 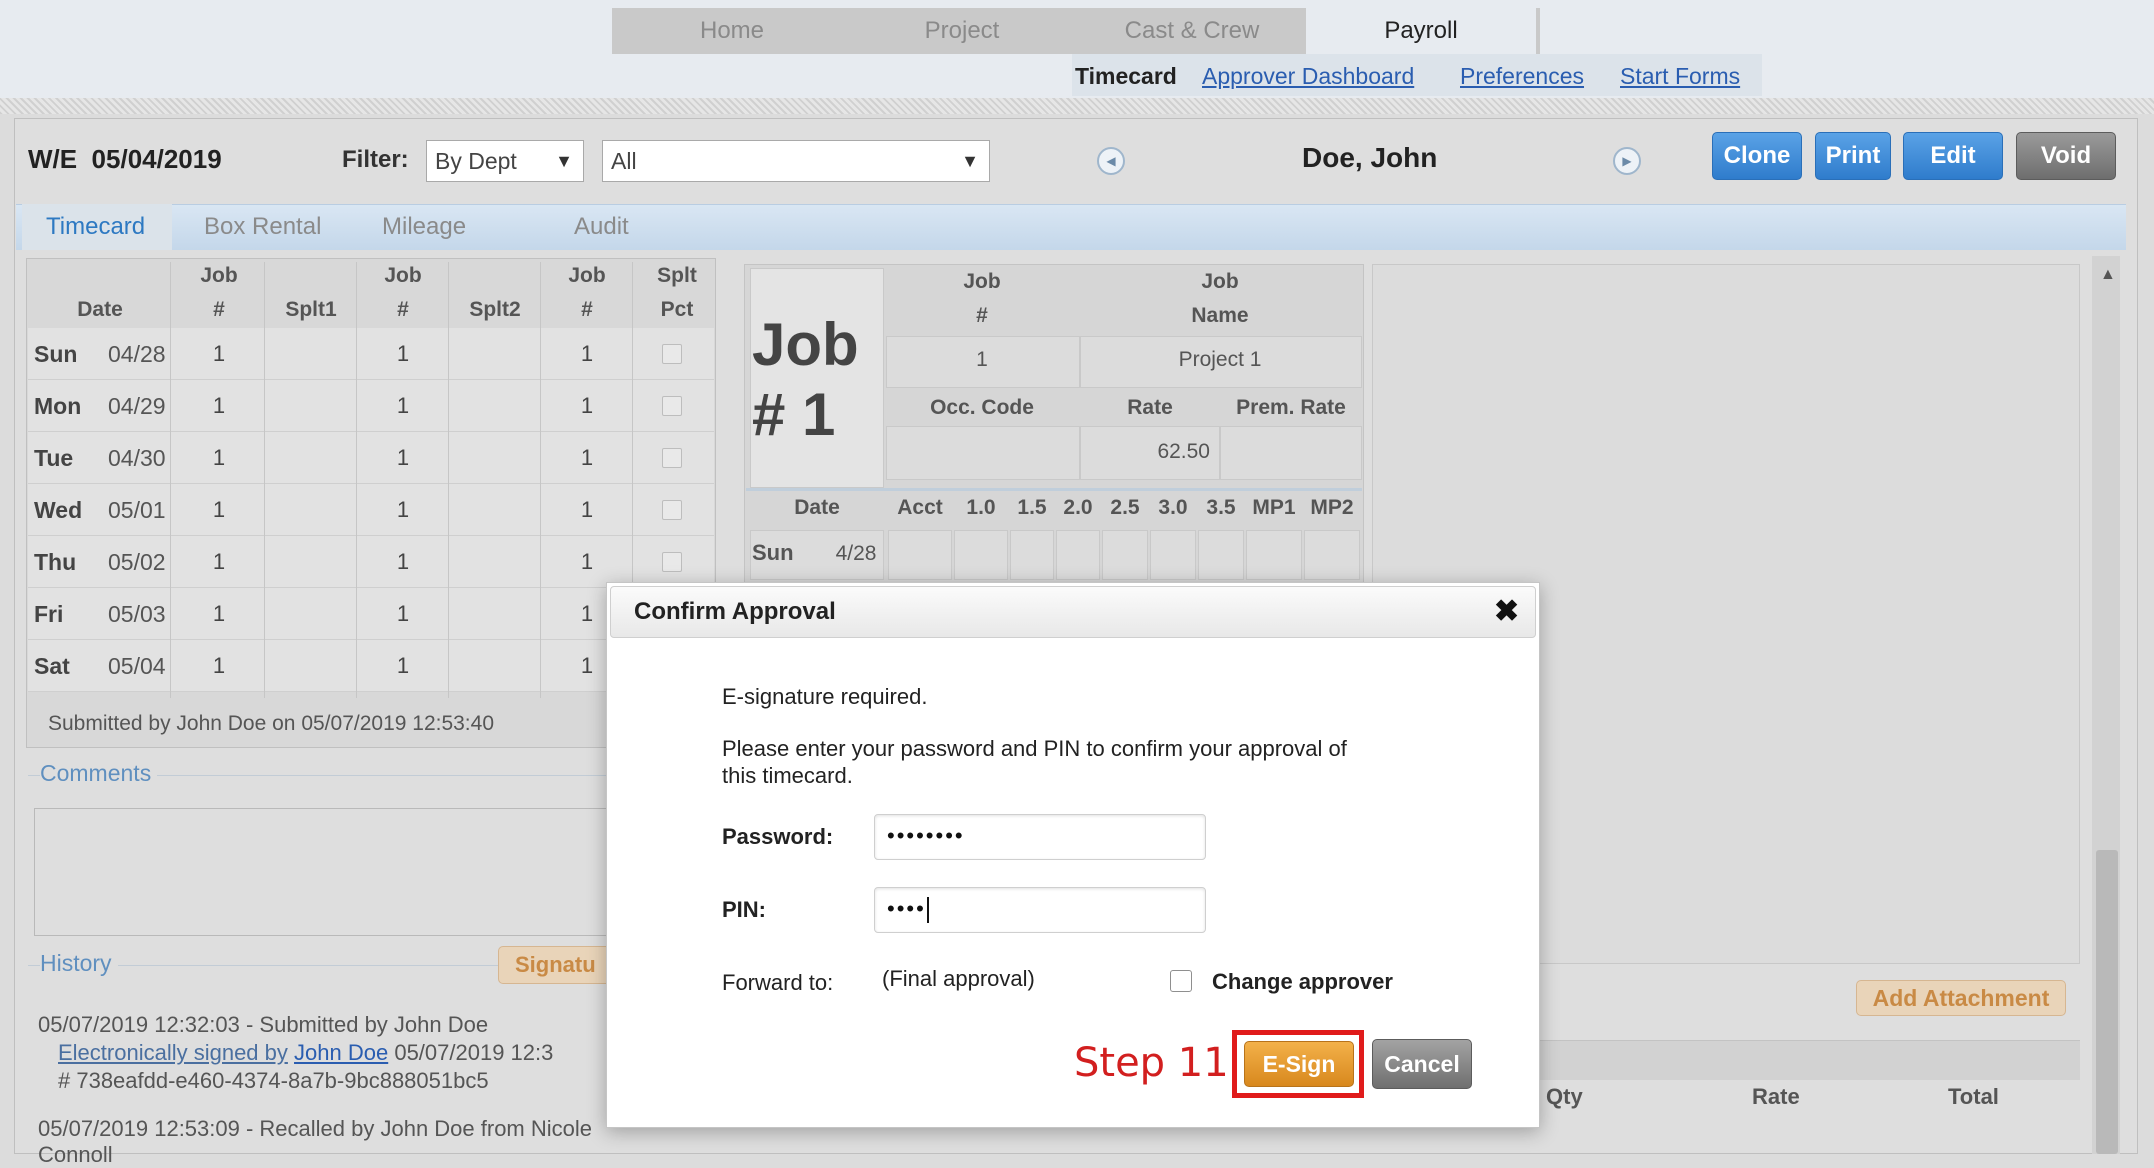 What do you see at coordinates (403, 353) in the screenshot?
I see `row-job2: 1` at bounding box center [403, 353].